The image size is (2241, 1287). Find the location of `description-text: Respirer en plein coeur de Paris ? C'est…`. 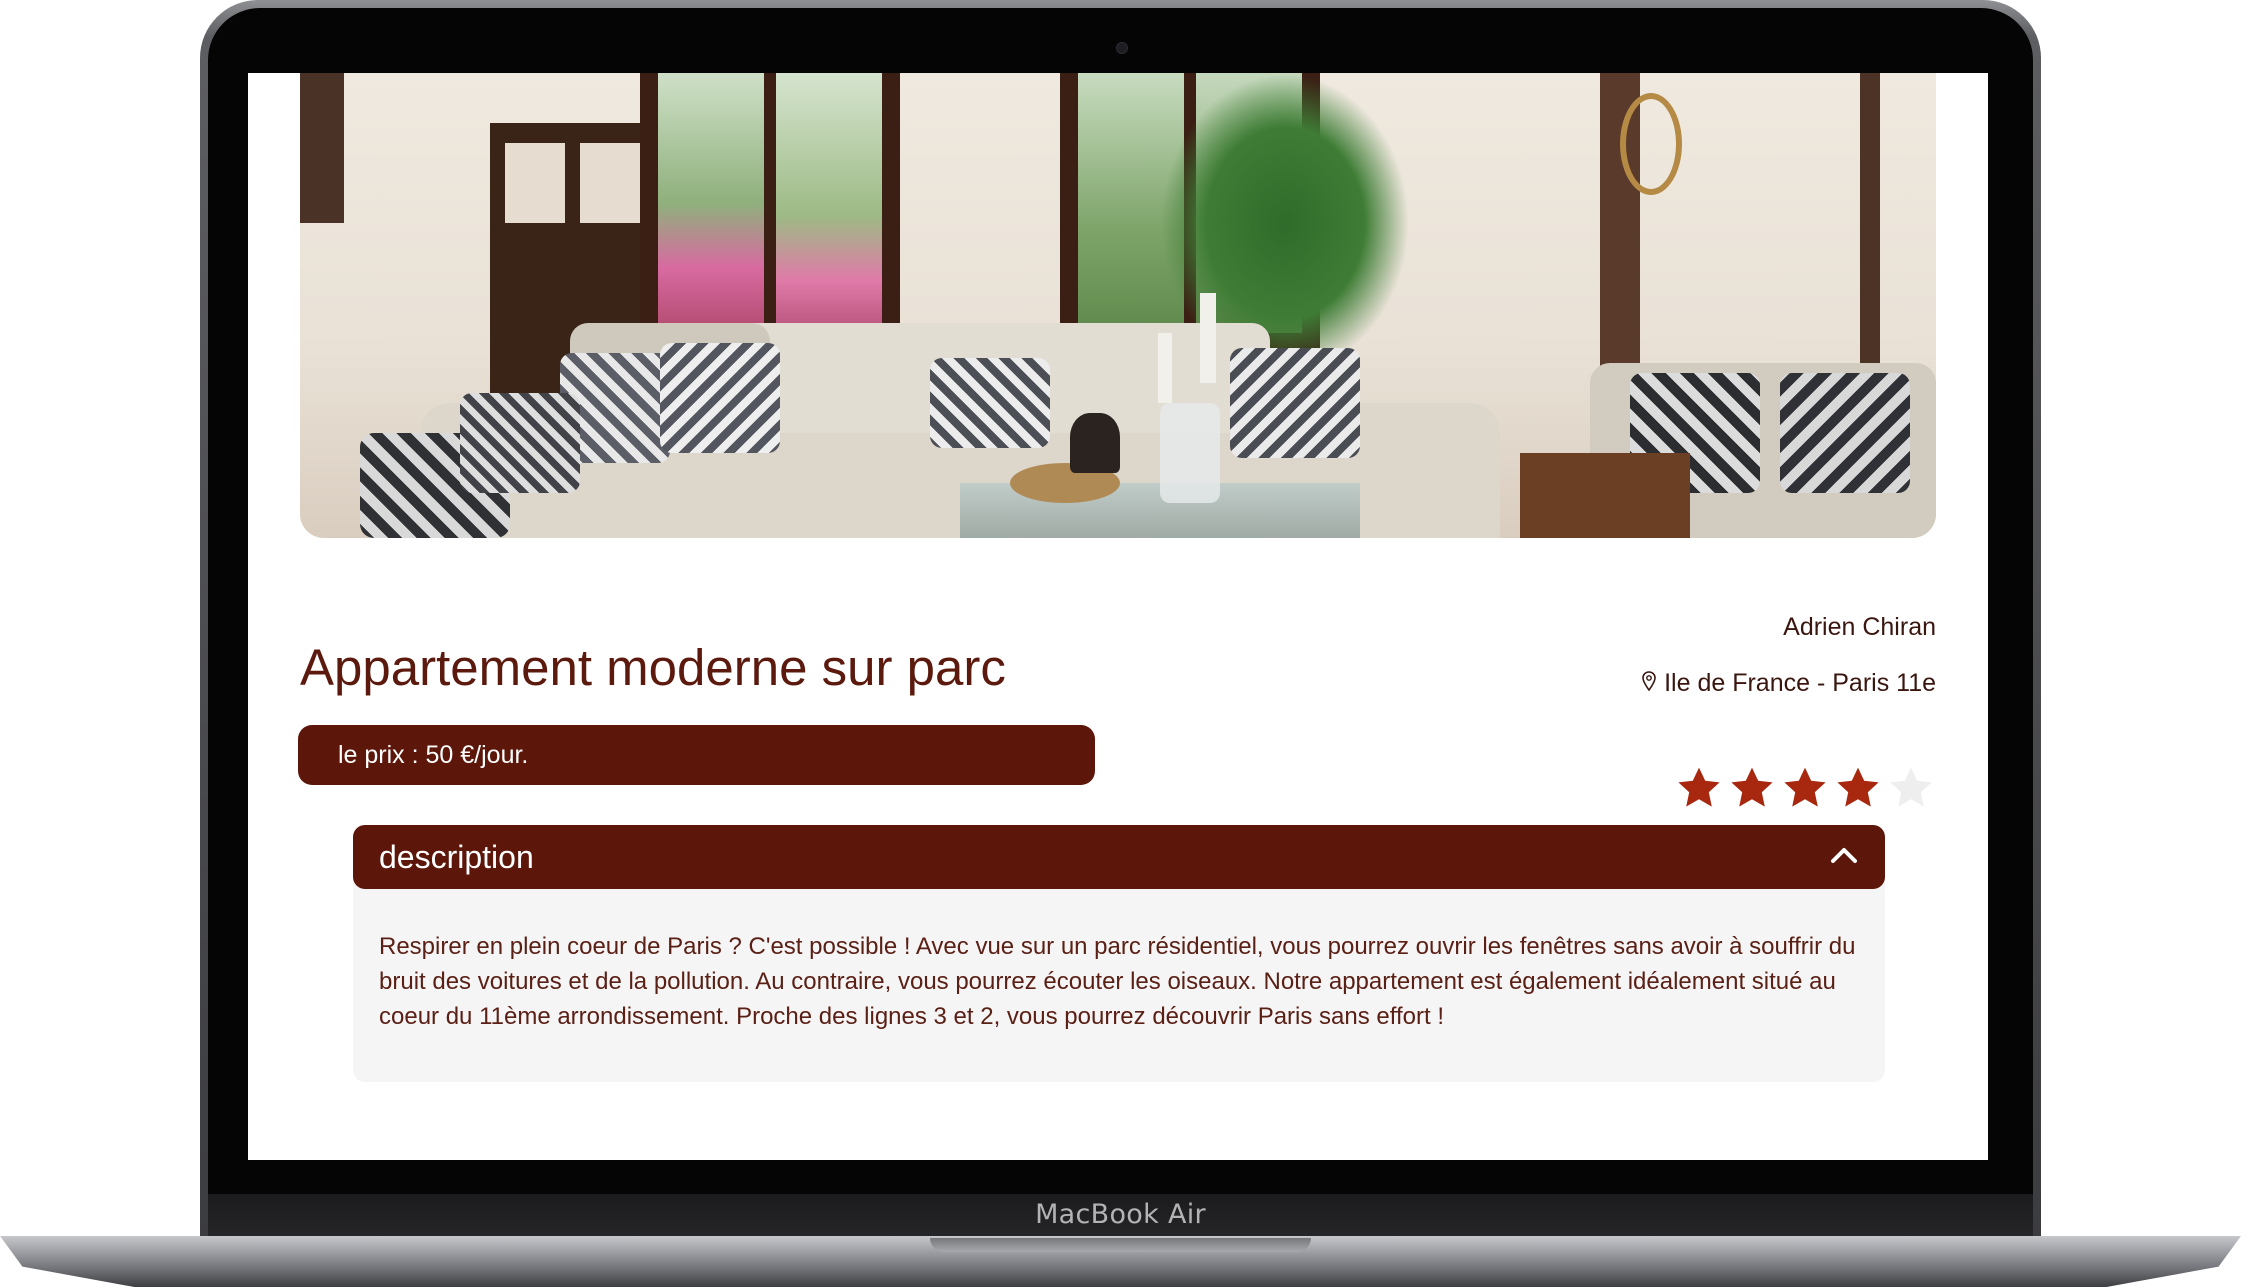

description-text: Respirer en plein coeur de Paris ? C'est… is located at coordinates (1117, 981).